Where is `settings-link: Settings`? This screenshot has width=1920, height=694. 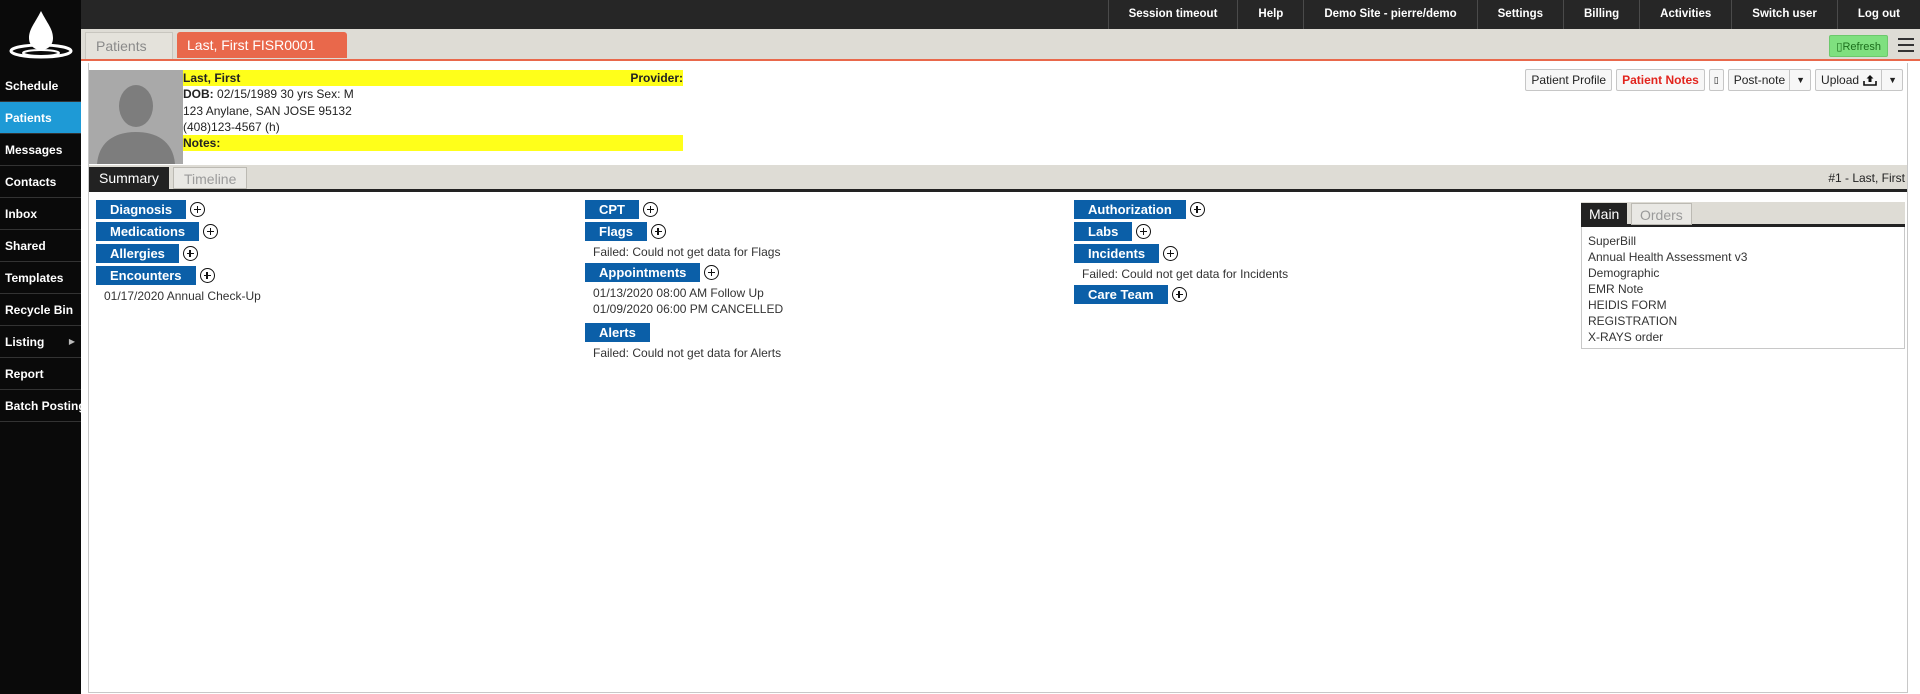 settings-link: Settings is located at coordinates (1519, 14).